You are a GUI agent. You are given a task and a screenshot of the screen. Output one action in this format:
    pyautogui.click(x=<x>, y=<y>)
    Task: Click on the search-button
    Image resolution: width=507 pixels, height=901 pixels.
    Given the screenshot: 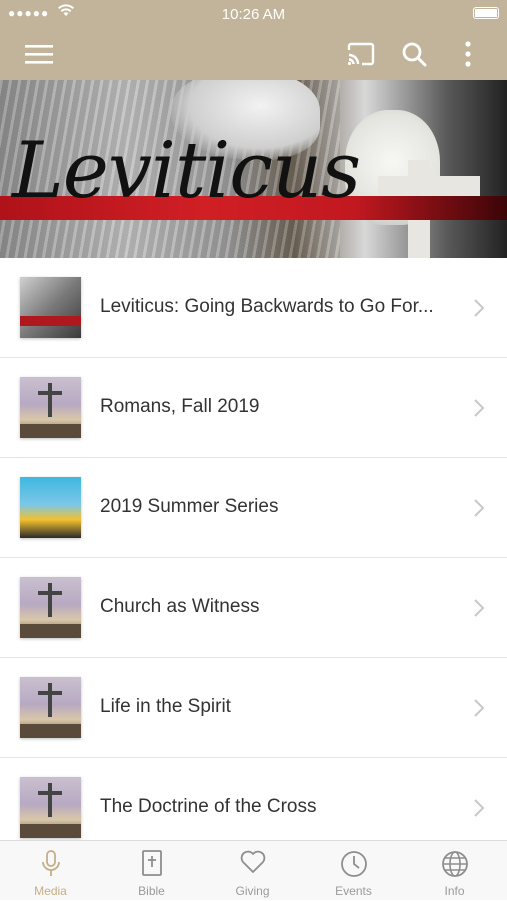 What is the action you would take?
    pyautogui.click(x=414, y=54)
    